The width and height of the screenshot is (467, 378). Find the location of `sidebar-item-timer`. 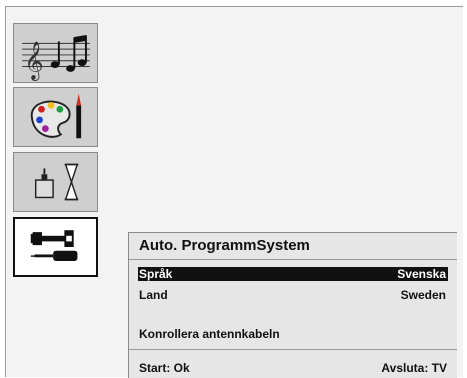

sidebar-item-timer is located at coordinates (55, 182).